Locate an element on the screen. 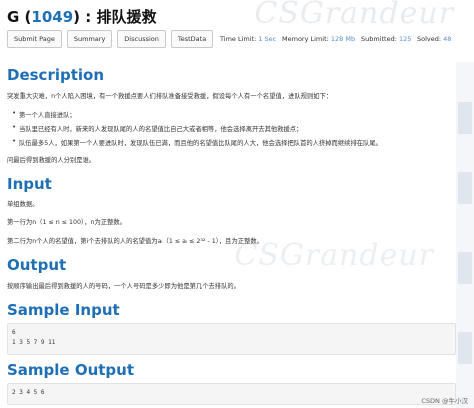 This screenshot has height=408, width=474. memory-limit-value: 128 Mb is located at coordinates (343, 39).